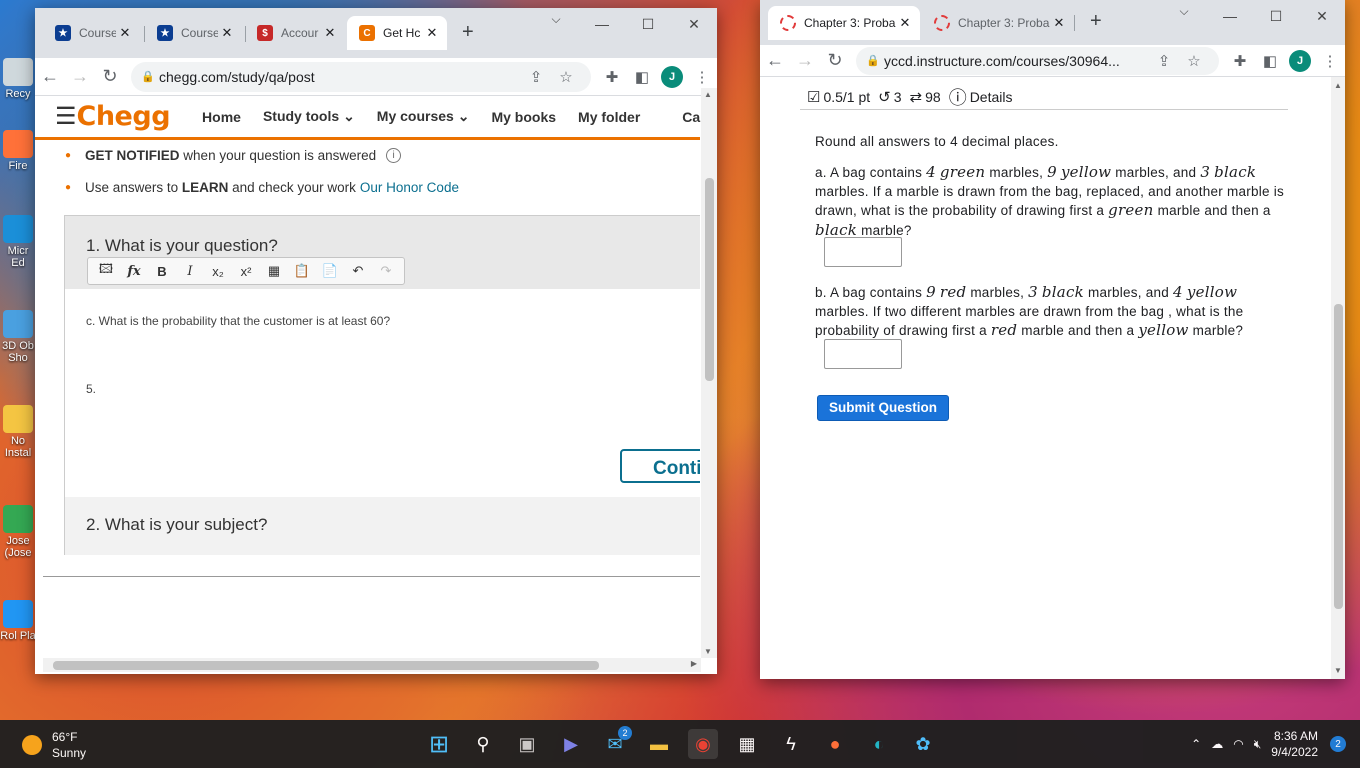  Describe the element at coordinates (106, 271) in the screenshot. I see `image-icon: 🖾` at that location.